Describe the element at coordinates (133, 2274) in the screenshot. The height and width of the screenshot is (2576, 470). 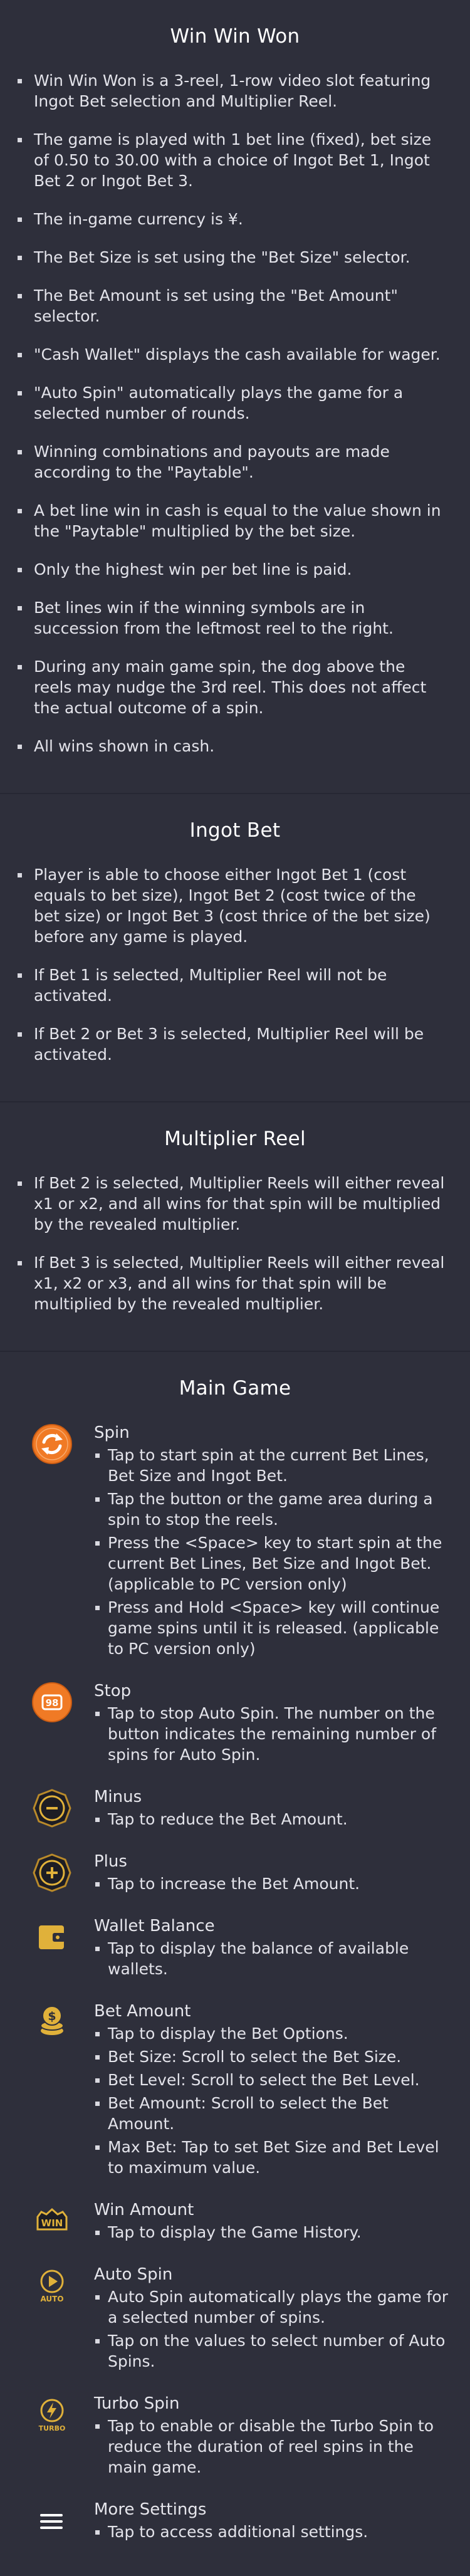
I see `control-name: Auto Spin` at that location.